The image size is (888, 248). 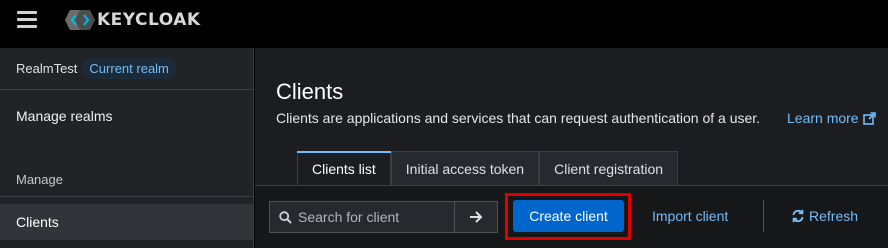 What do you see at coordinates (609, 168) in the screenshot?
I see `tab-client-registration: Client registration` at bounding box center [609, 168].